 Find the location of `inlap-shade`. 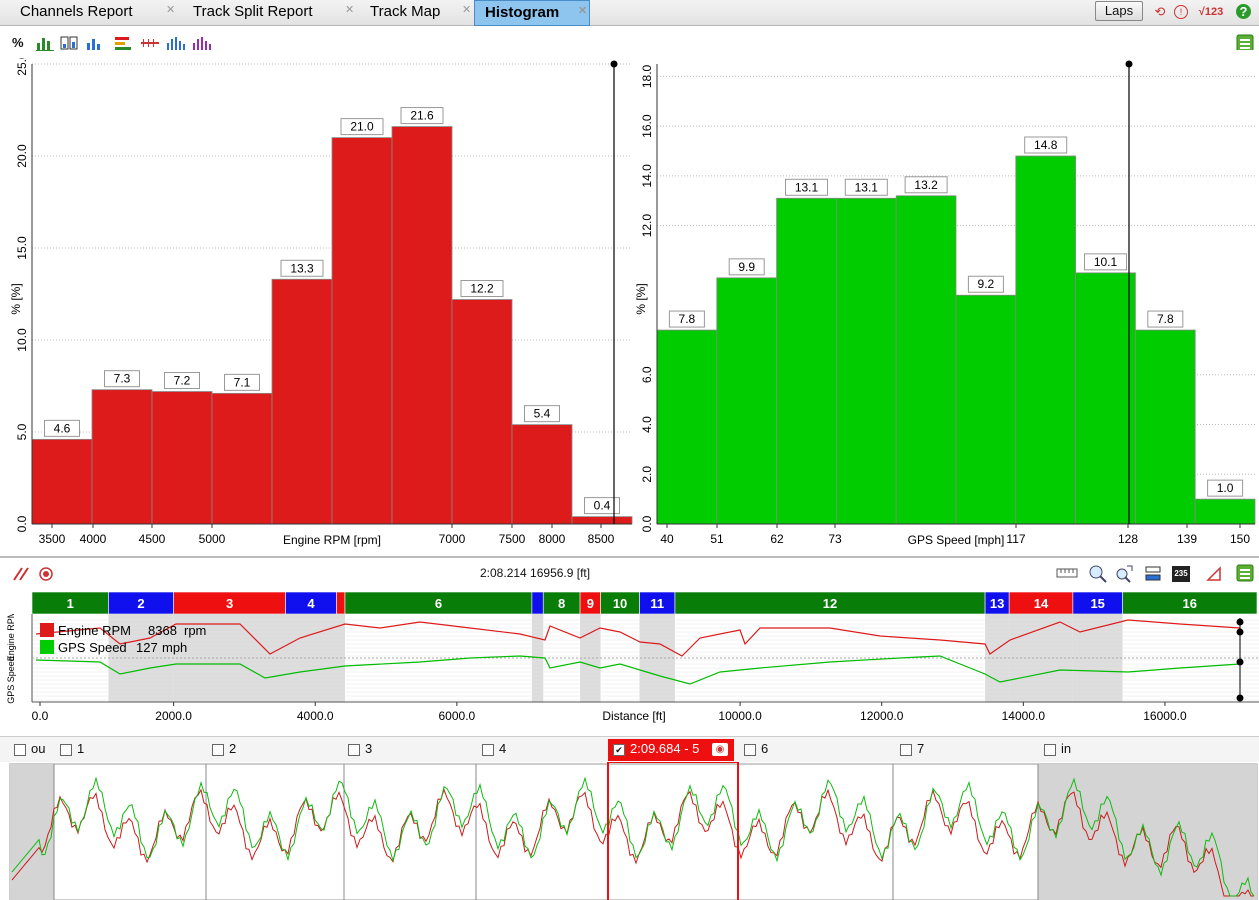

inlap-shade is located at coordinates (1147, 832).